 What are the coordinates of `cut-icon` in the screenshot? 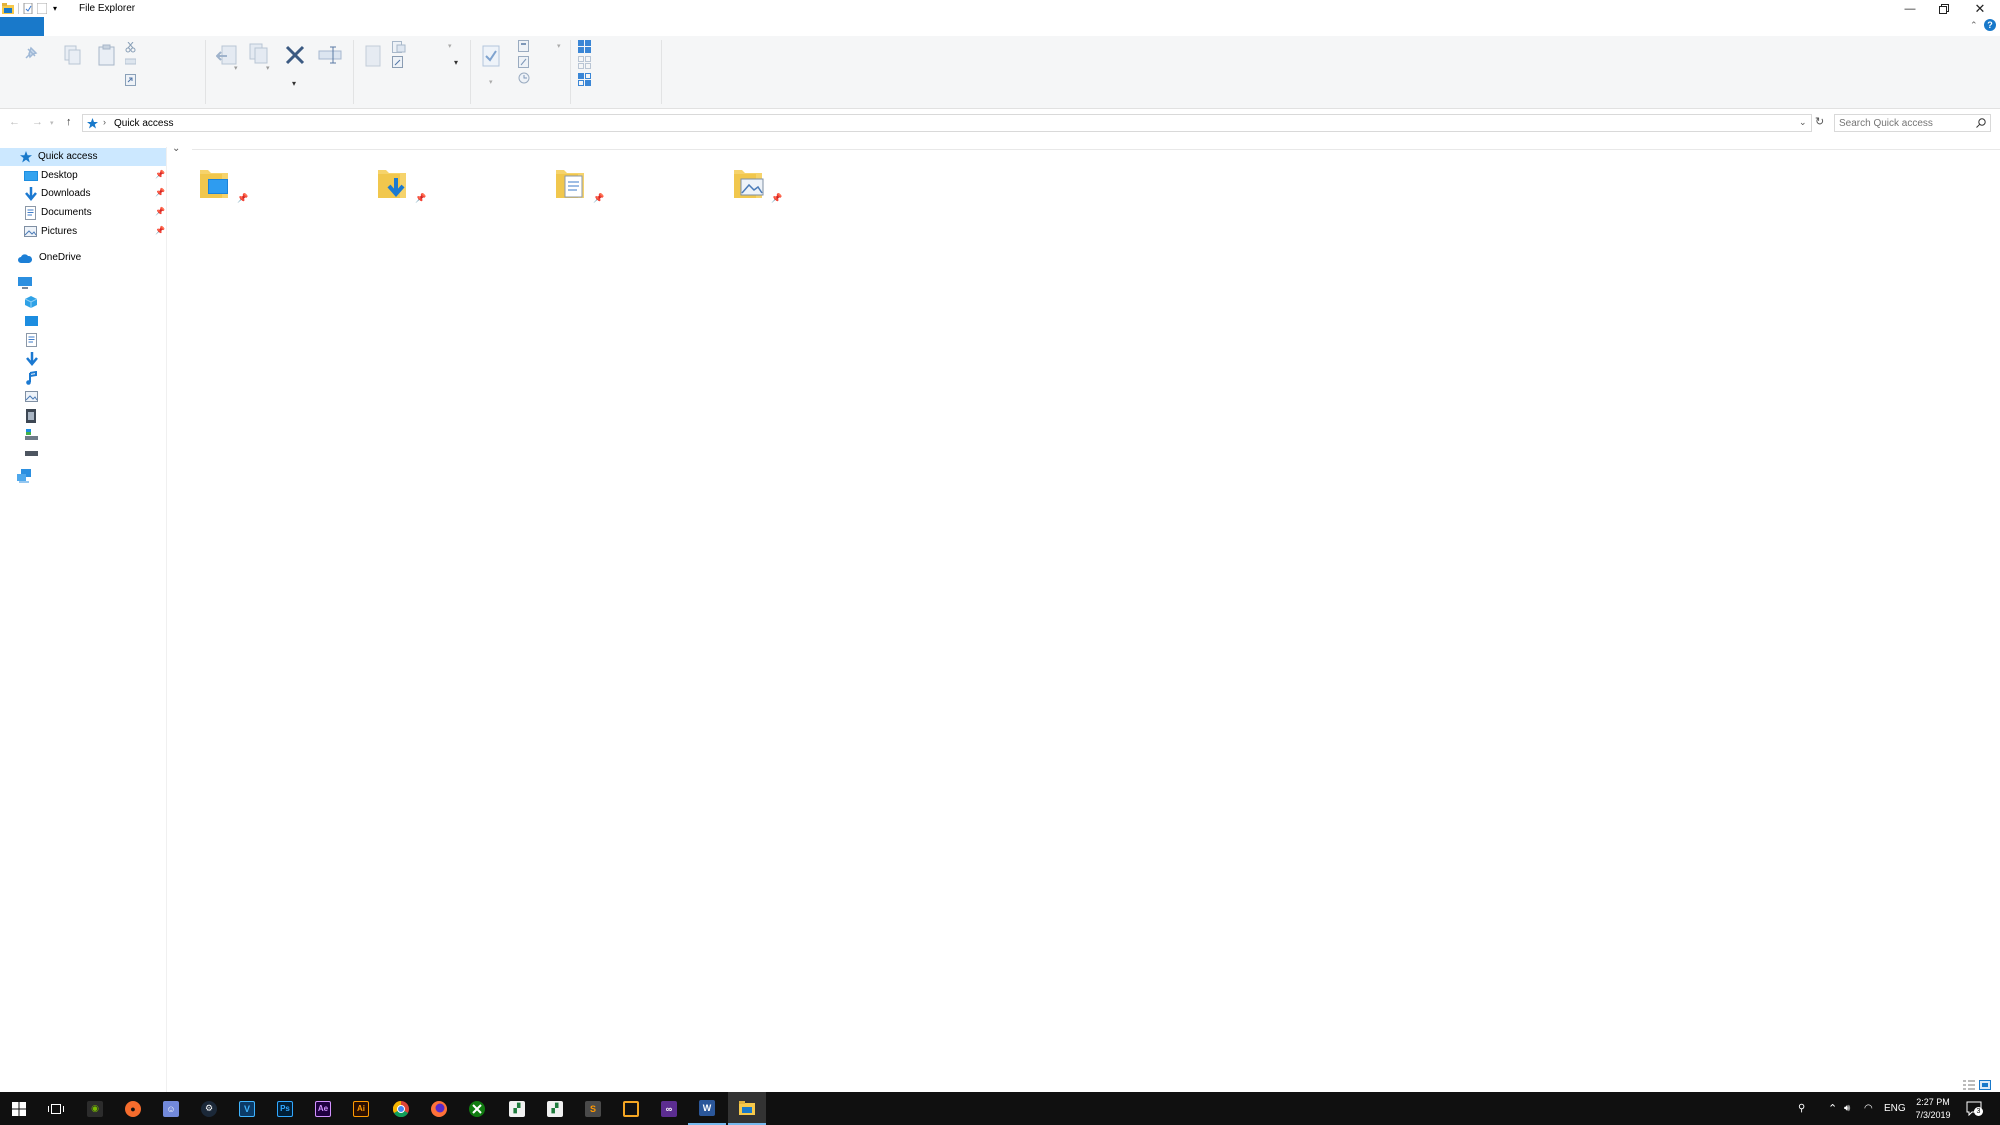 It's located at (130, 47).